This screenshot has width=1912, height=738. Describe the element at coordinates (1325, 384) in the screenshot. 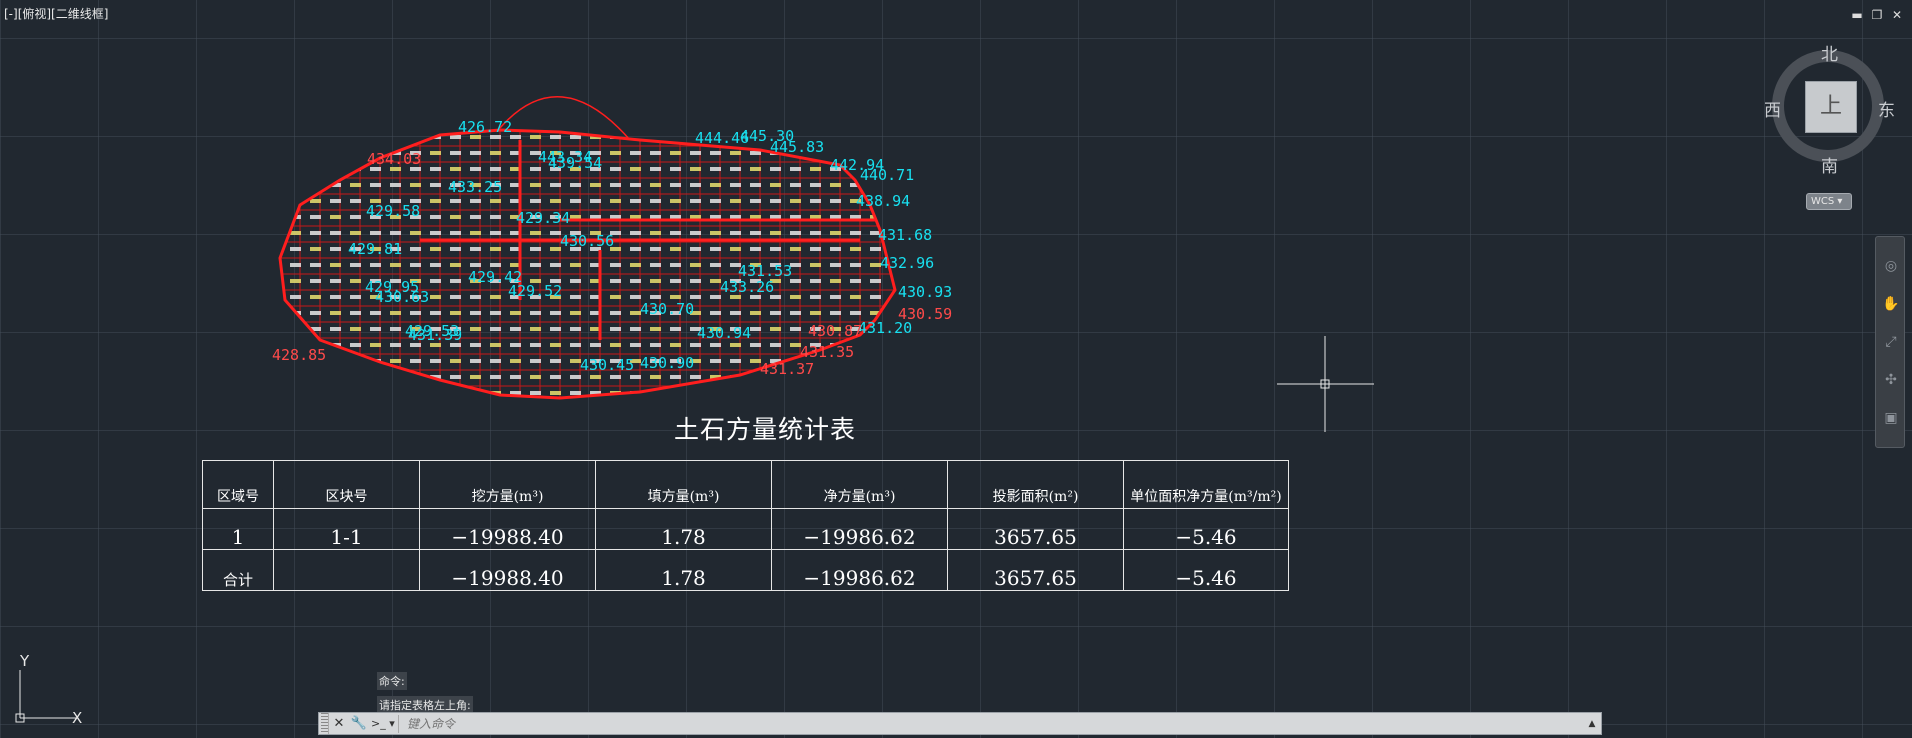

I see `crosshair-cursor` at that location.